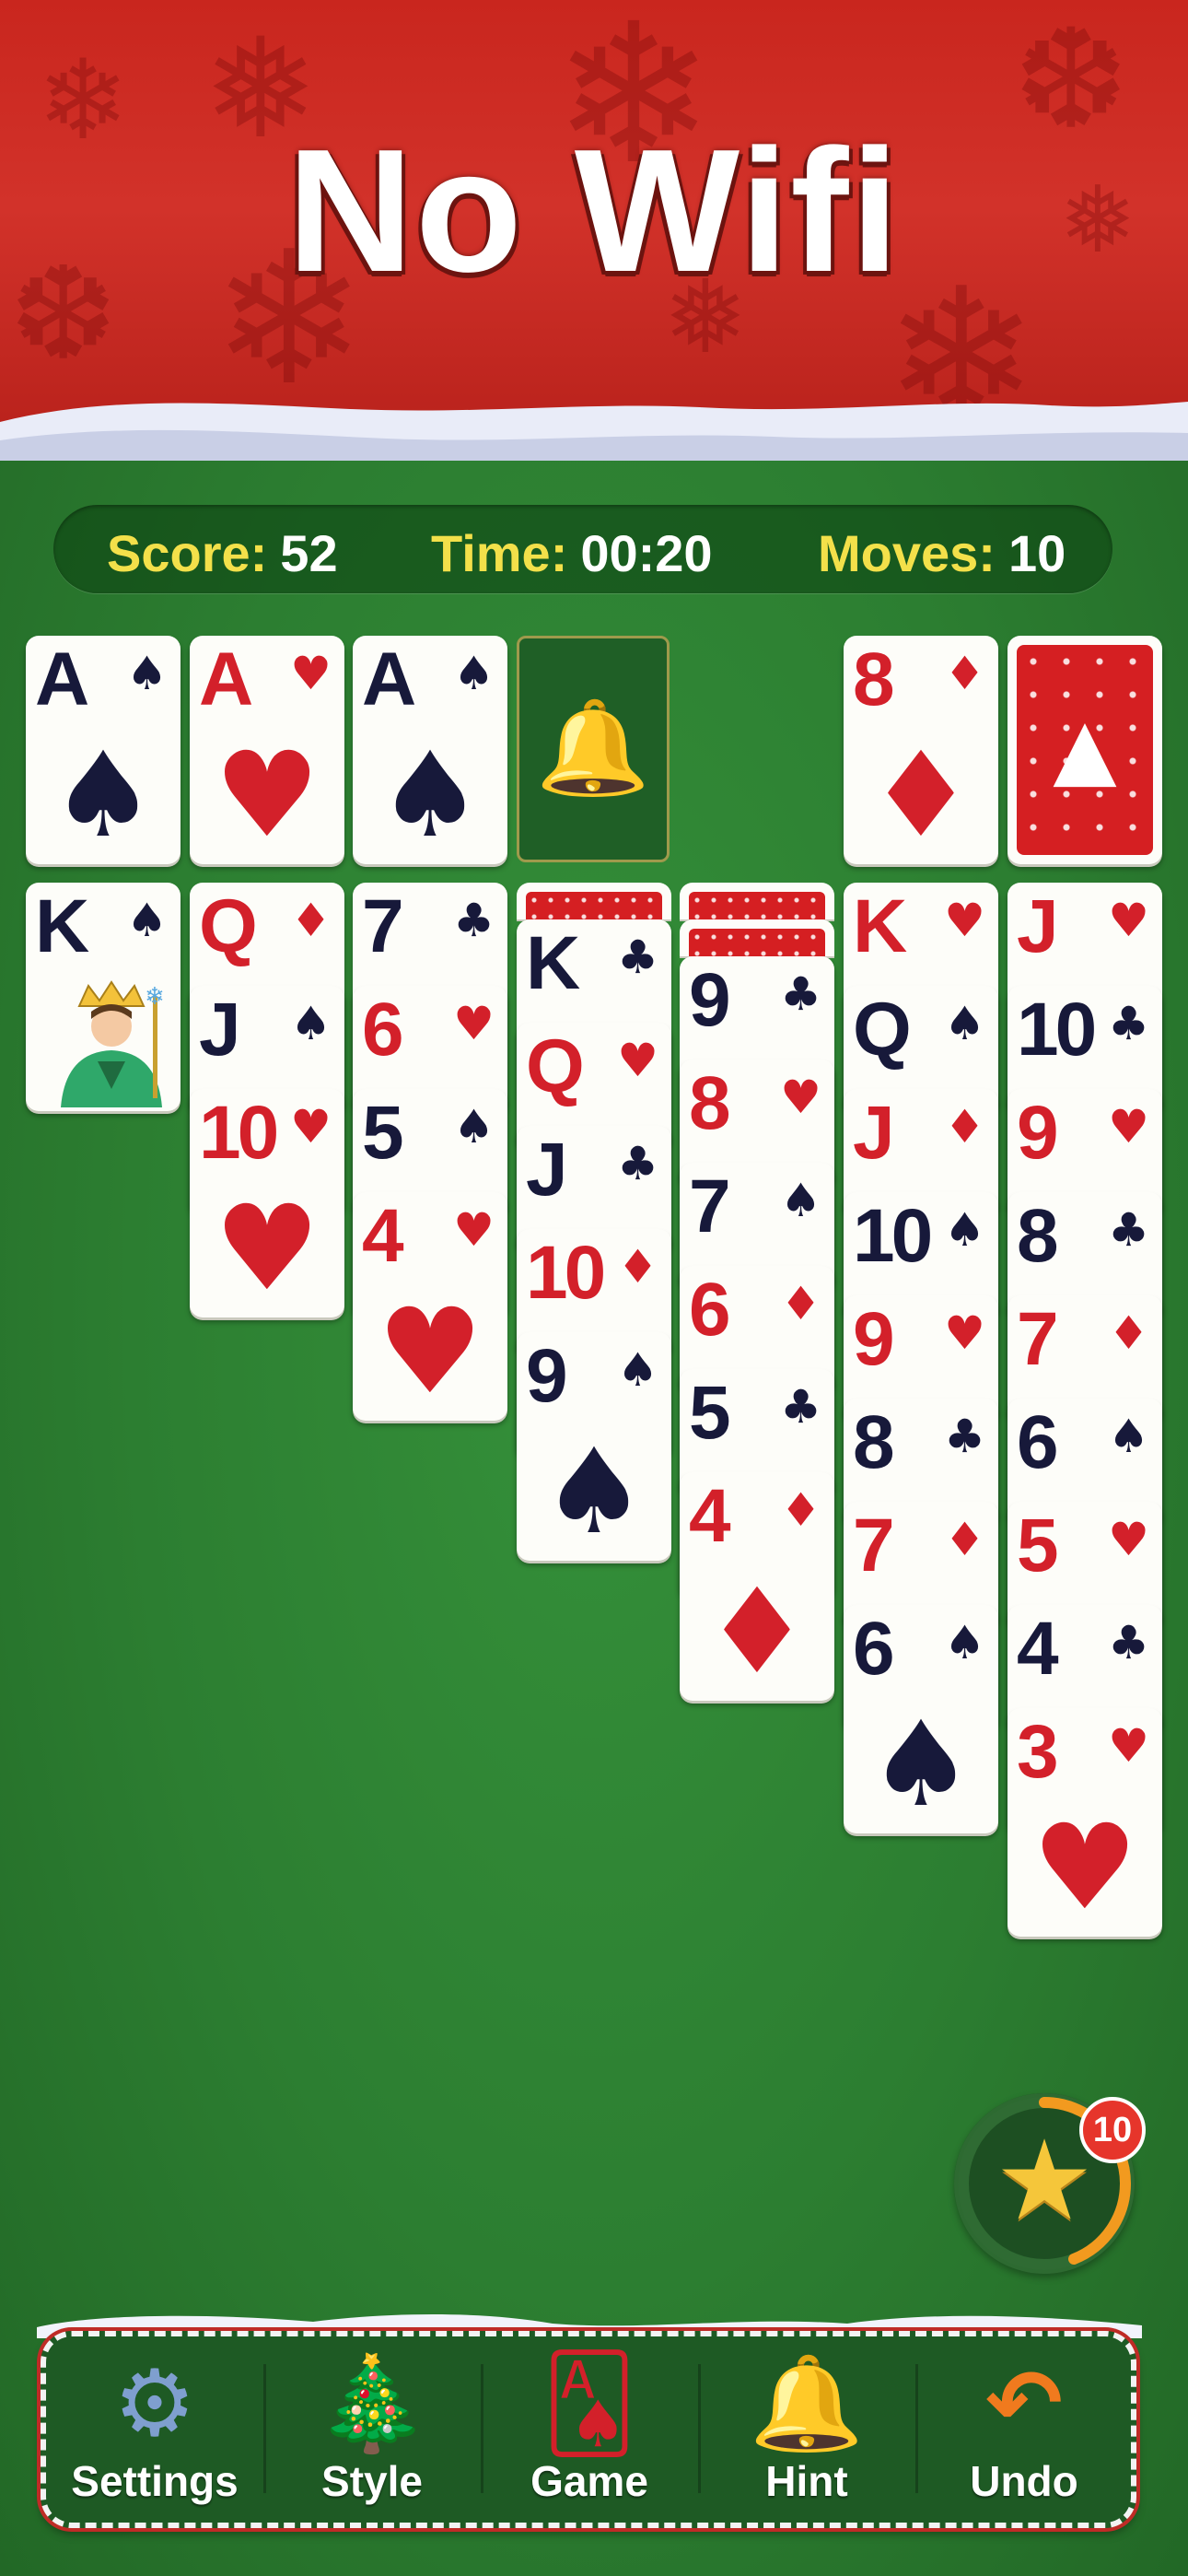  I want to click on moves-value: 10, so click(1036, 553).